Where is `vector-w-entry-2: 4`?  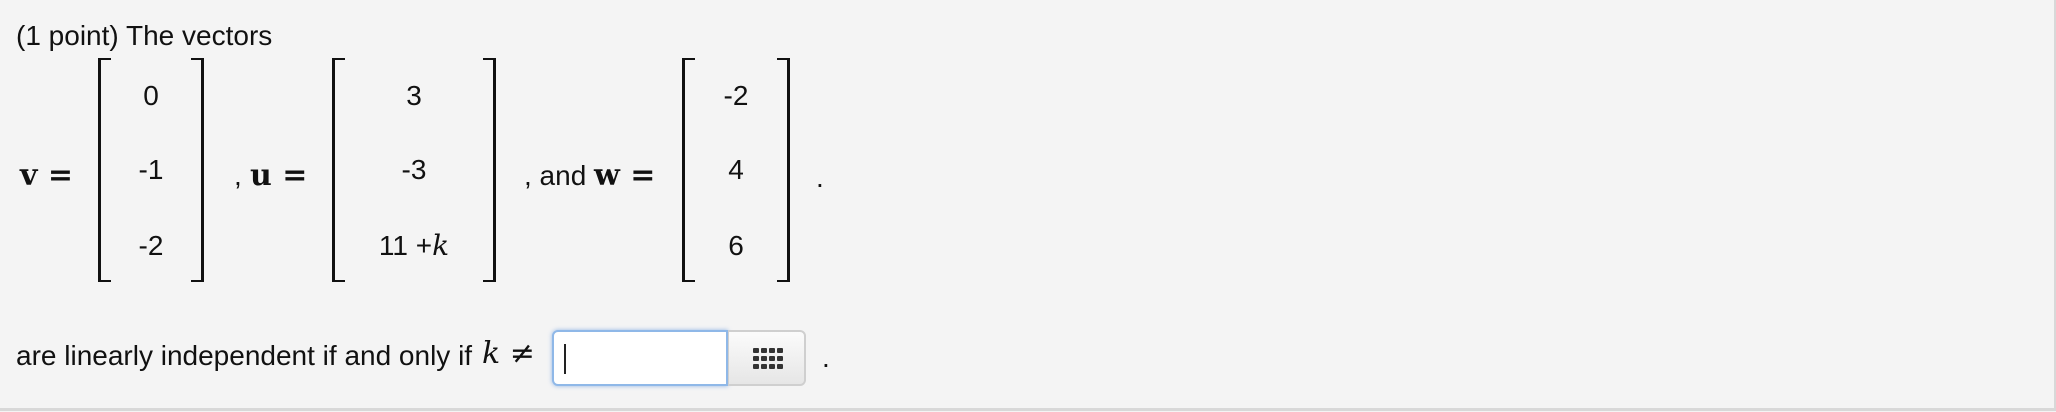 vector-w-entry-2: 4 is located at coordinates (736, 169).